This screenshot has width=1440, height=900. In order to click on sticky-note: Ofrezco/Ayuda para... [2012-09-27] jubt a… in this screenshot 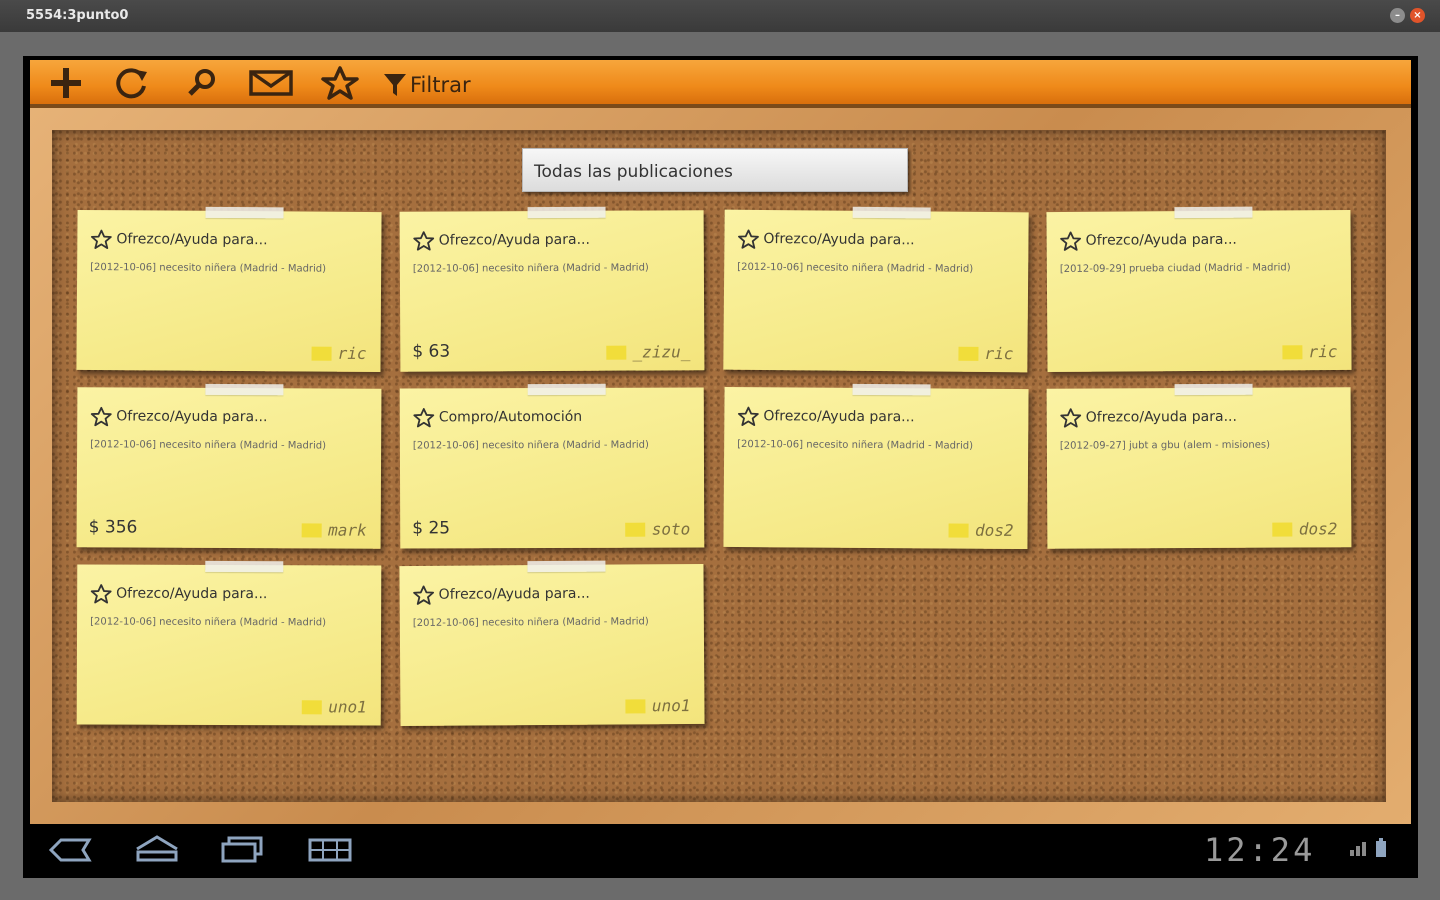, I will do `click(1199, 466)`.